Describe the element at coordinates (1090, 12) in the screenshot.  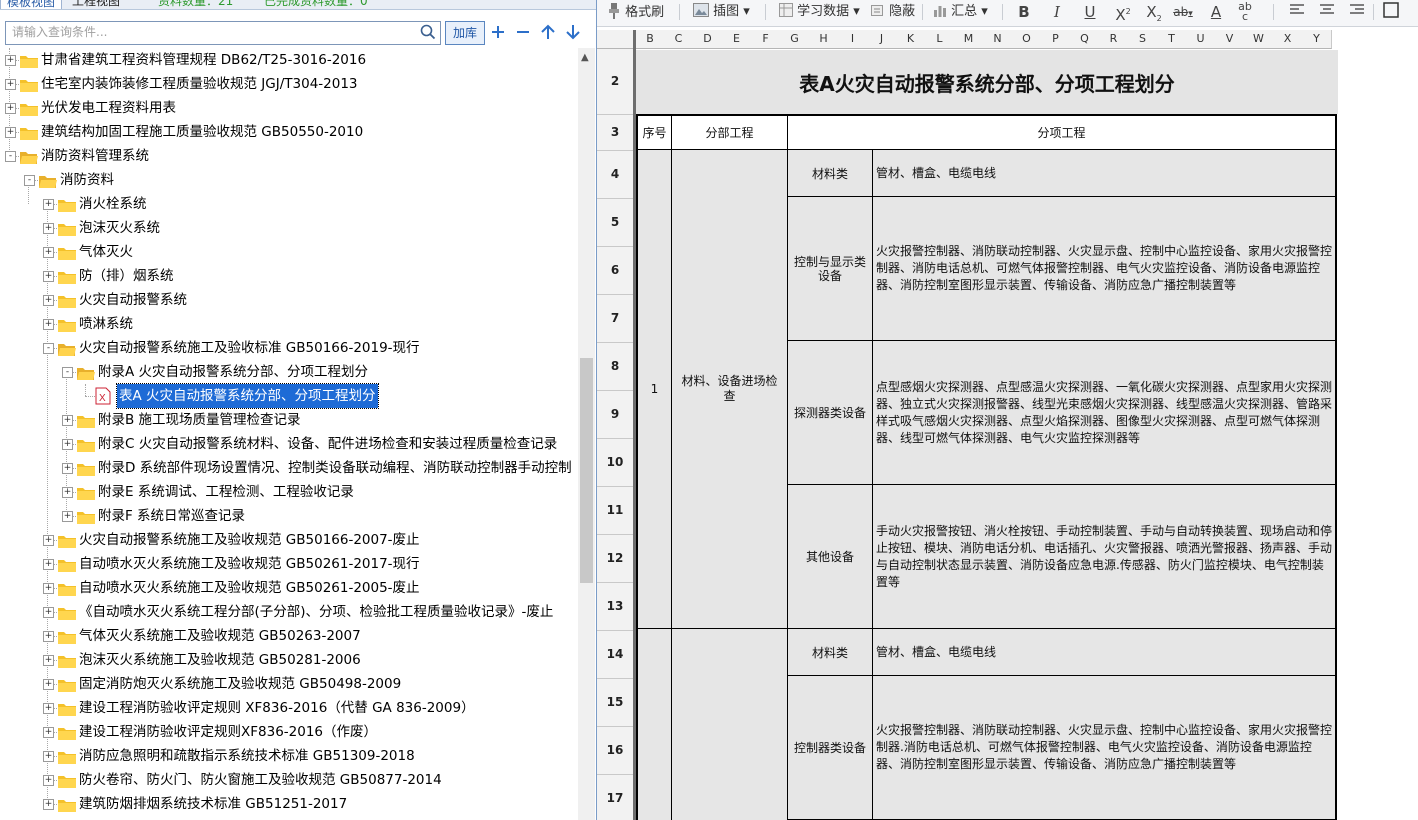
I see `underline-icon: U` at that location.